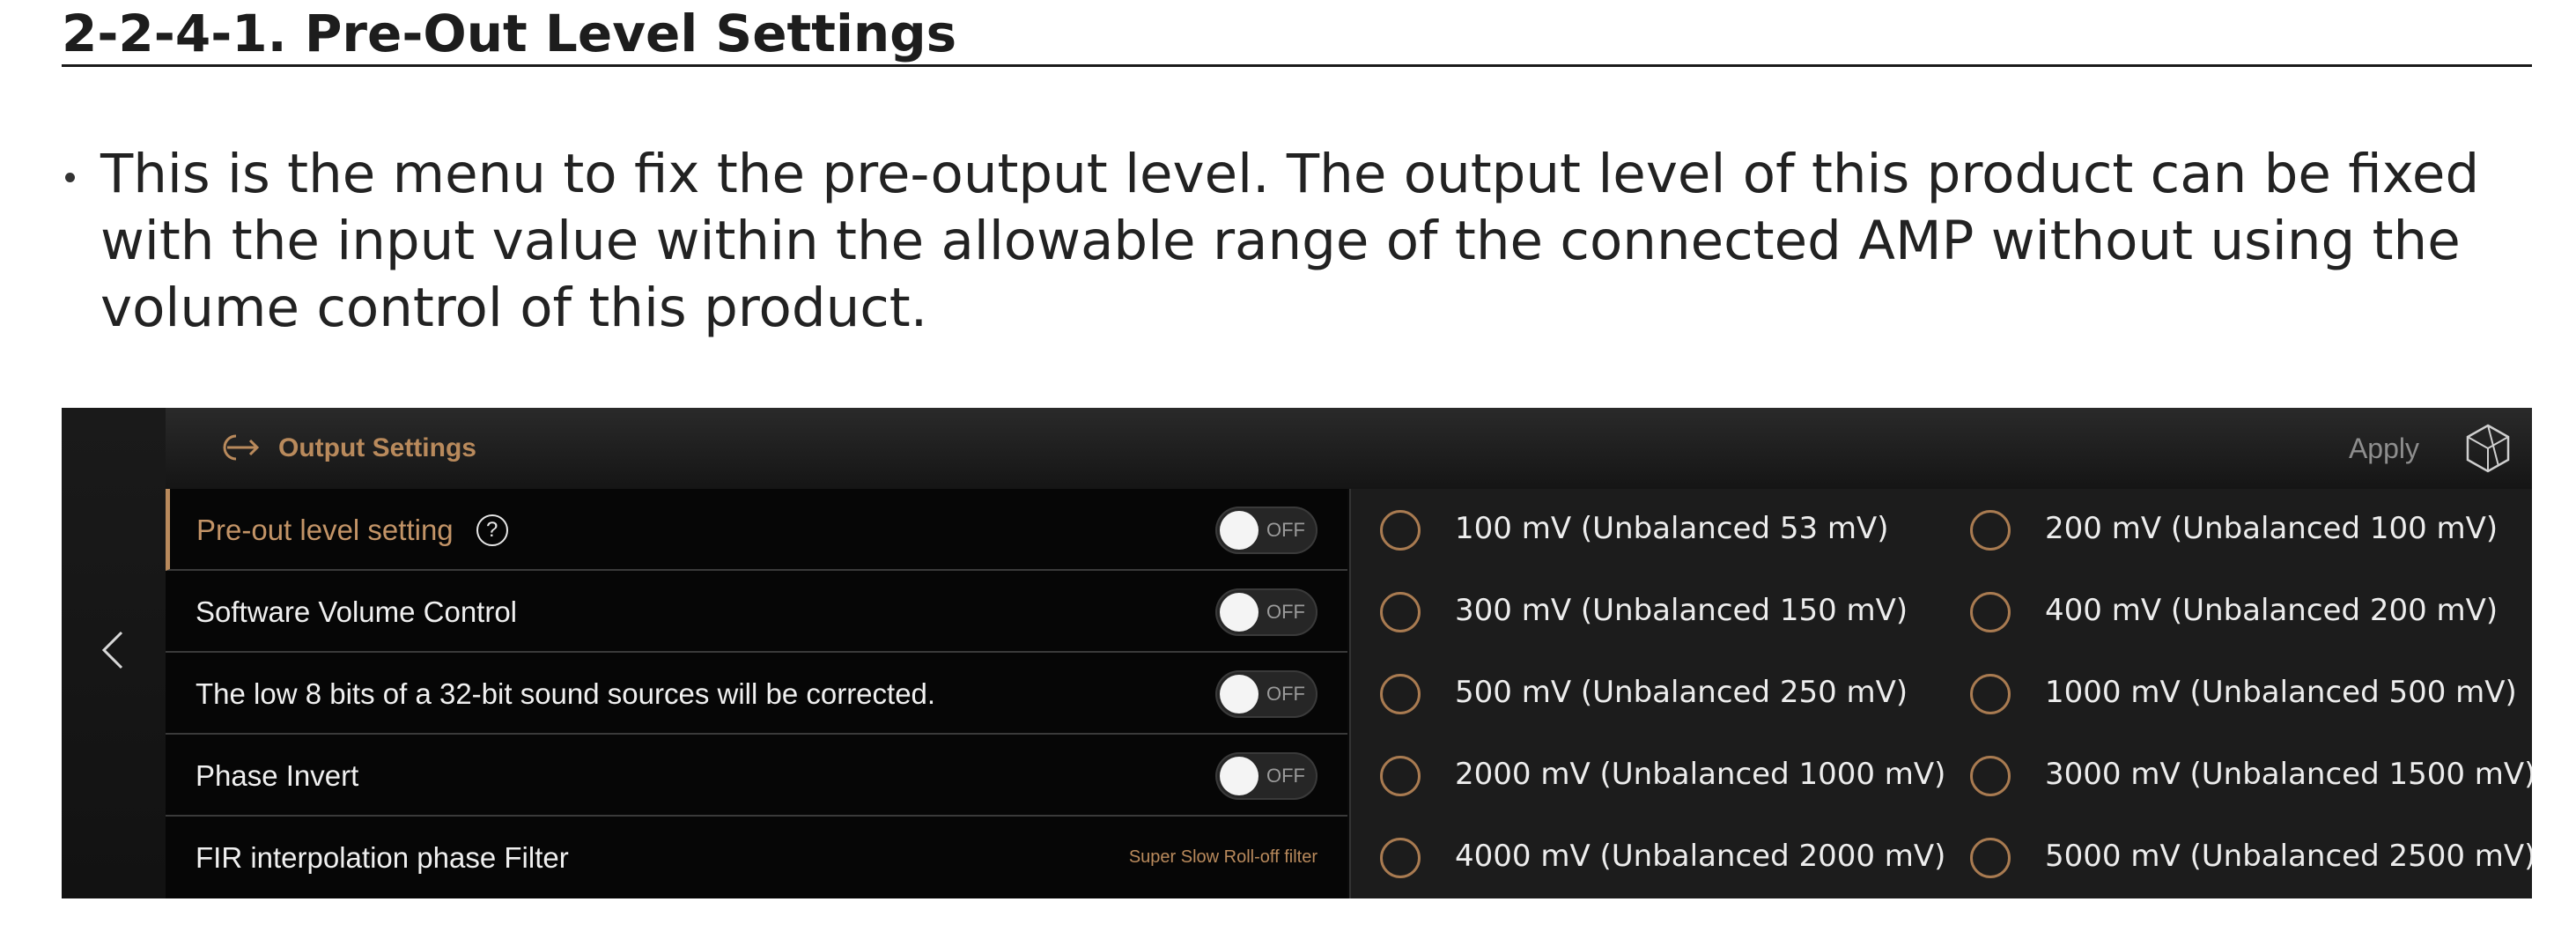 Image resolution: width=2576 pixels, height=939 pixels. What do you see at coordinates (2488, 448) in the screenshot?
I see `brand-logo-icon` at bounding box center [2488, 448].